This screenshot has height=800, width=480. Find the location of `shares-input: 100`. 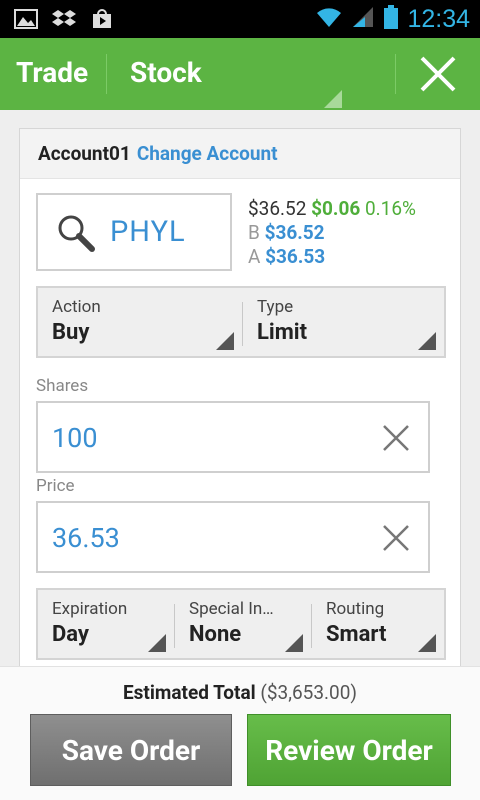

shares-input: 100 is located at coordinates (233, 437).